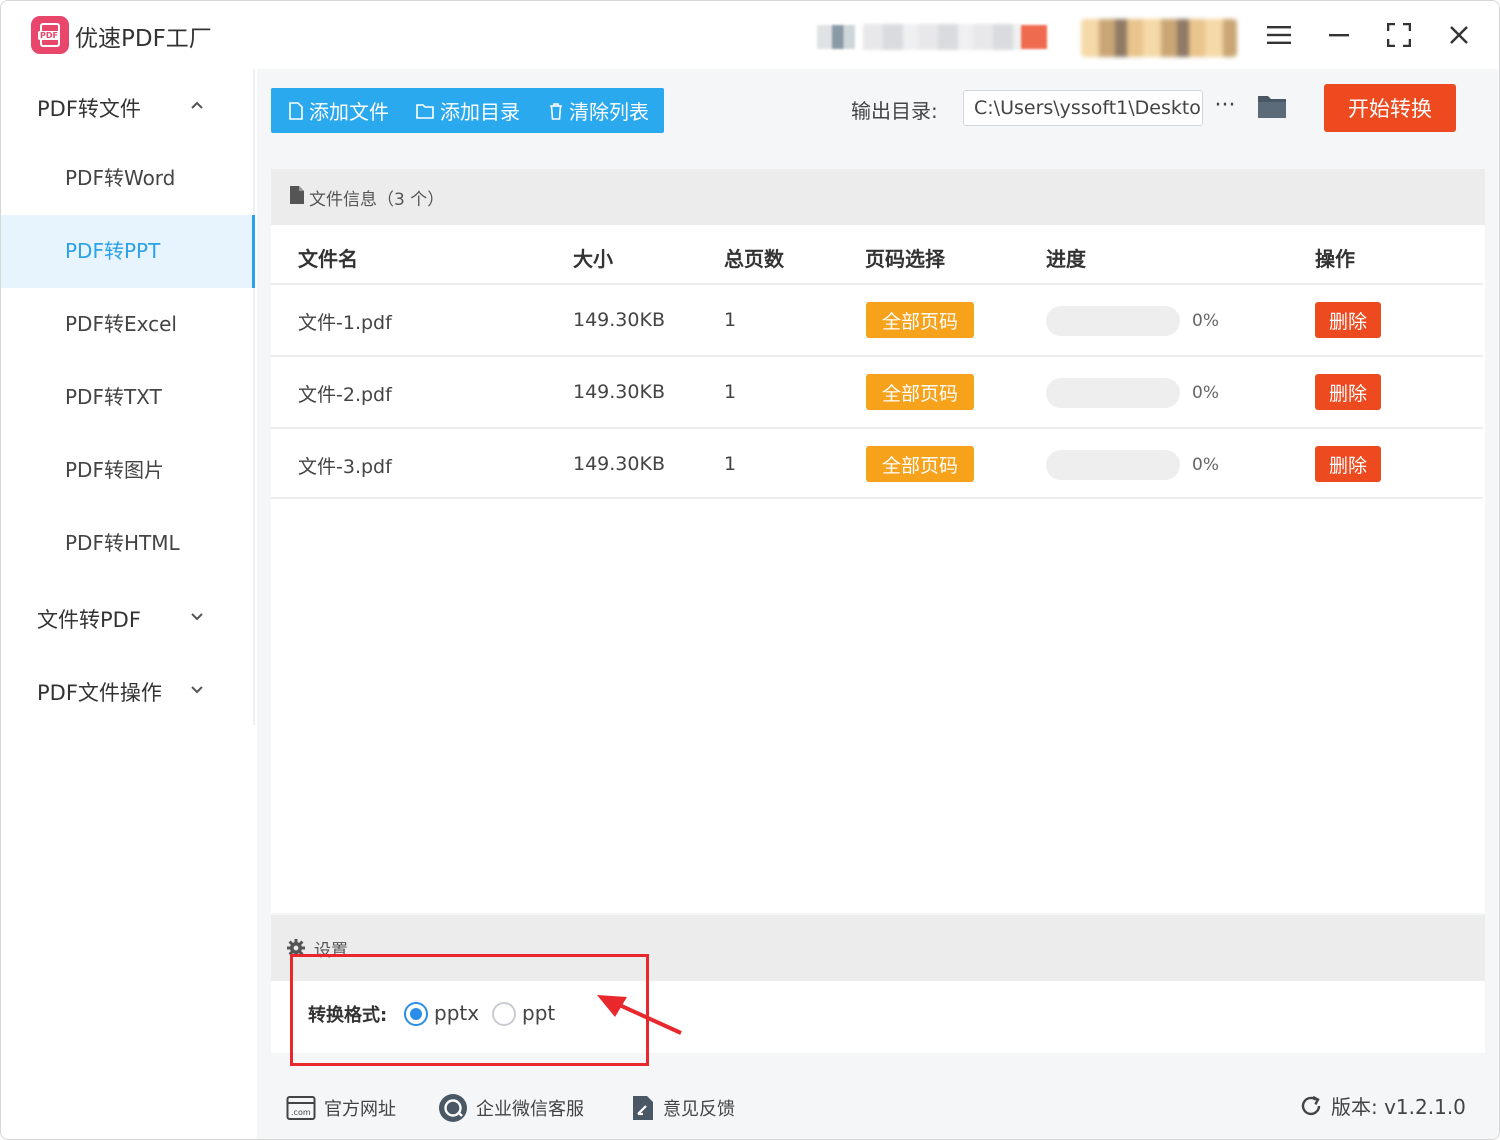 The image size is (1500, 1140). I want to click on output-dir-field: C:\Users\yssoft1\Desktop, so click(1083, 108).